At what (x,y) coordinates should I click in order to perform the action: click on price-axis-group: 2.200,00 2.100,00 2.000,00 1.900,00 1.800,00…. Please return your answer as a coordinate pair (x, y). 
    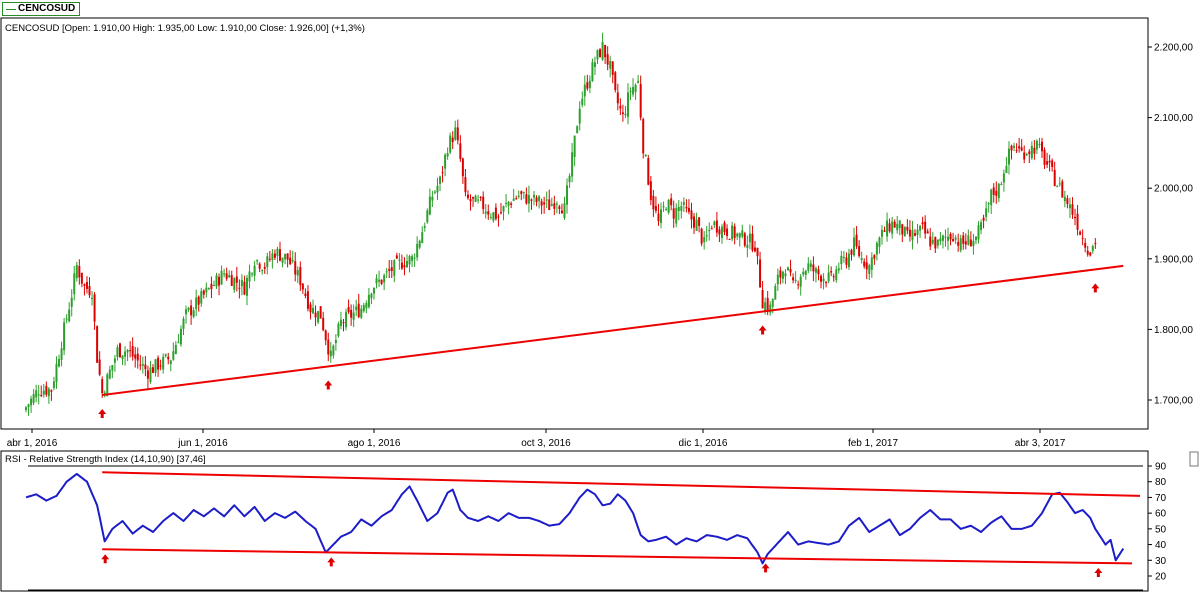
    Looking at the image, I should click on (1170, 225).